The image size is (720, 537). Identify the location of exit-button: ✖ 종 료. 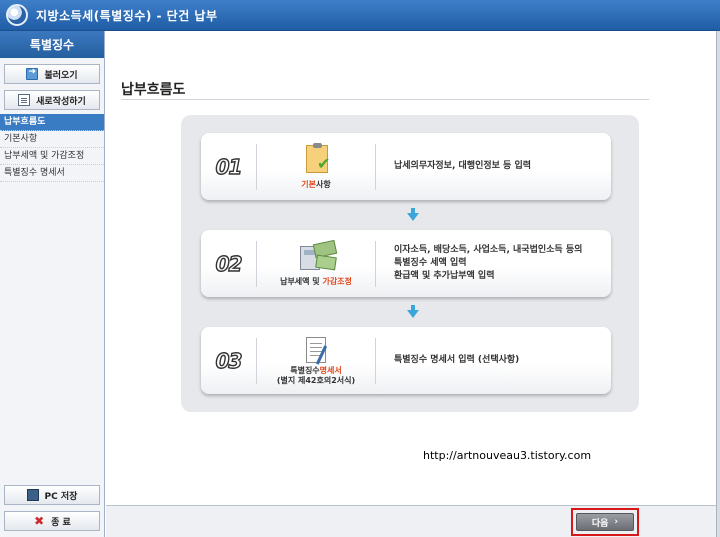
(52, 521).